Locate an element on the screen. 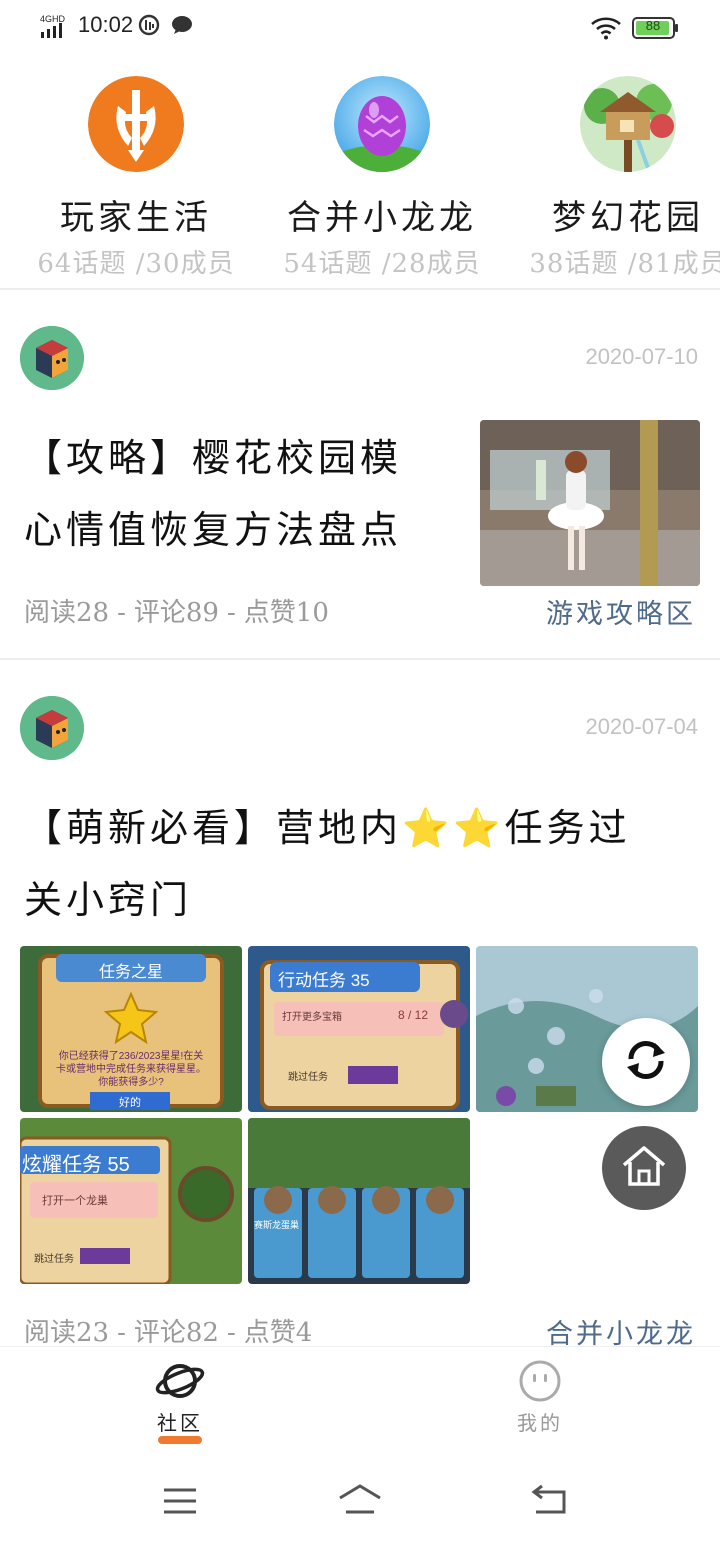  post-title-line: 心情值恢复方法盘点 is located at coordinates (213, 530).